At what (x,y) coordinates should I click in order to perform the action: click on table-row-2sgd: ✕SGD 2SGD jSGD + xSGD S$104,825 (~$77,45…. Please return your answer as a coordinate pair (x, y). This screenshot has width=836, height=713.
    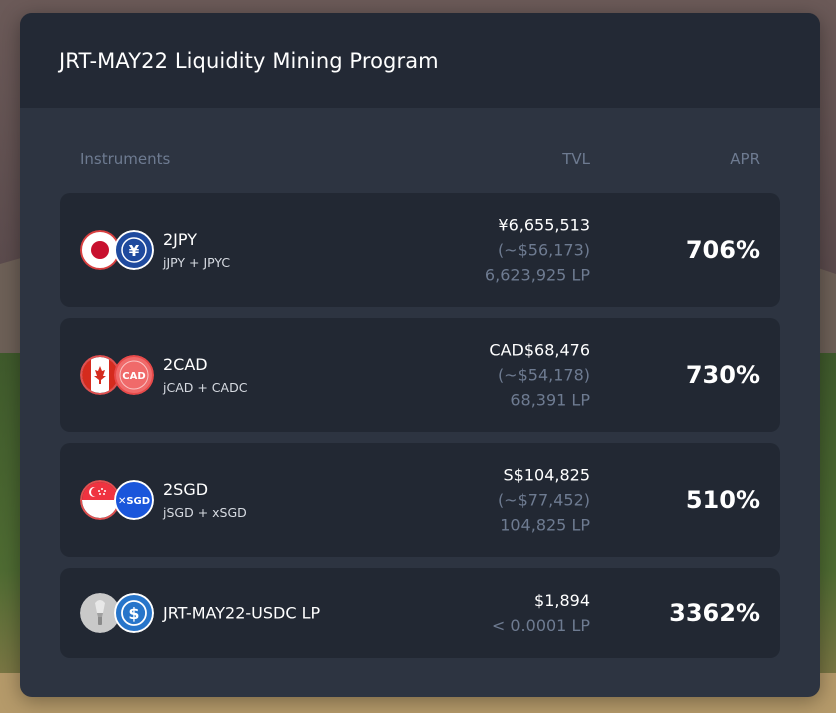
    Looking at the image, I should click on (420, 500).